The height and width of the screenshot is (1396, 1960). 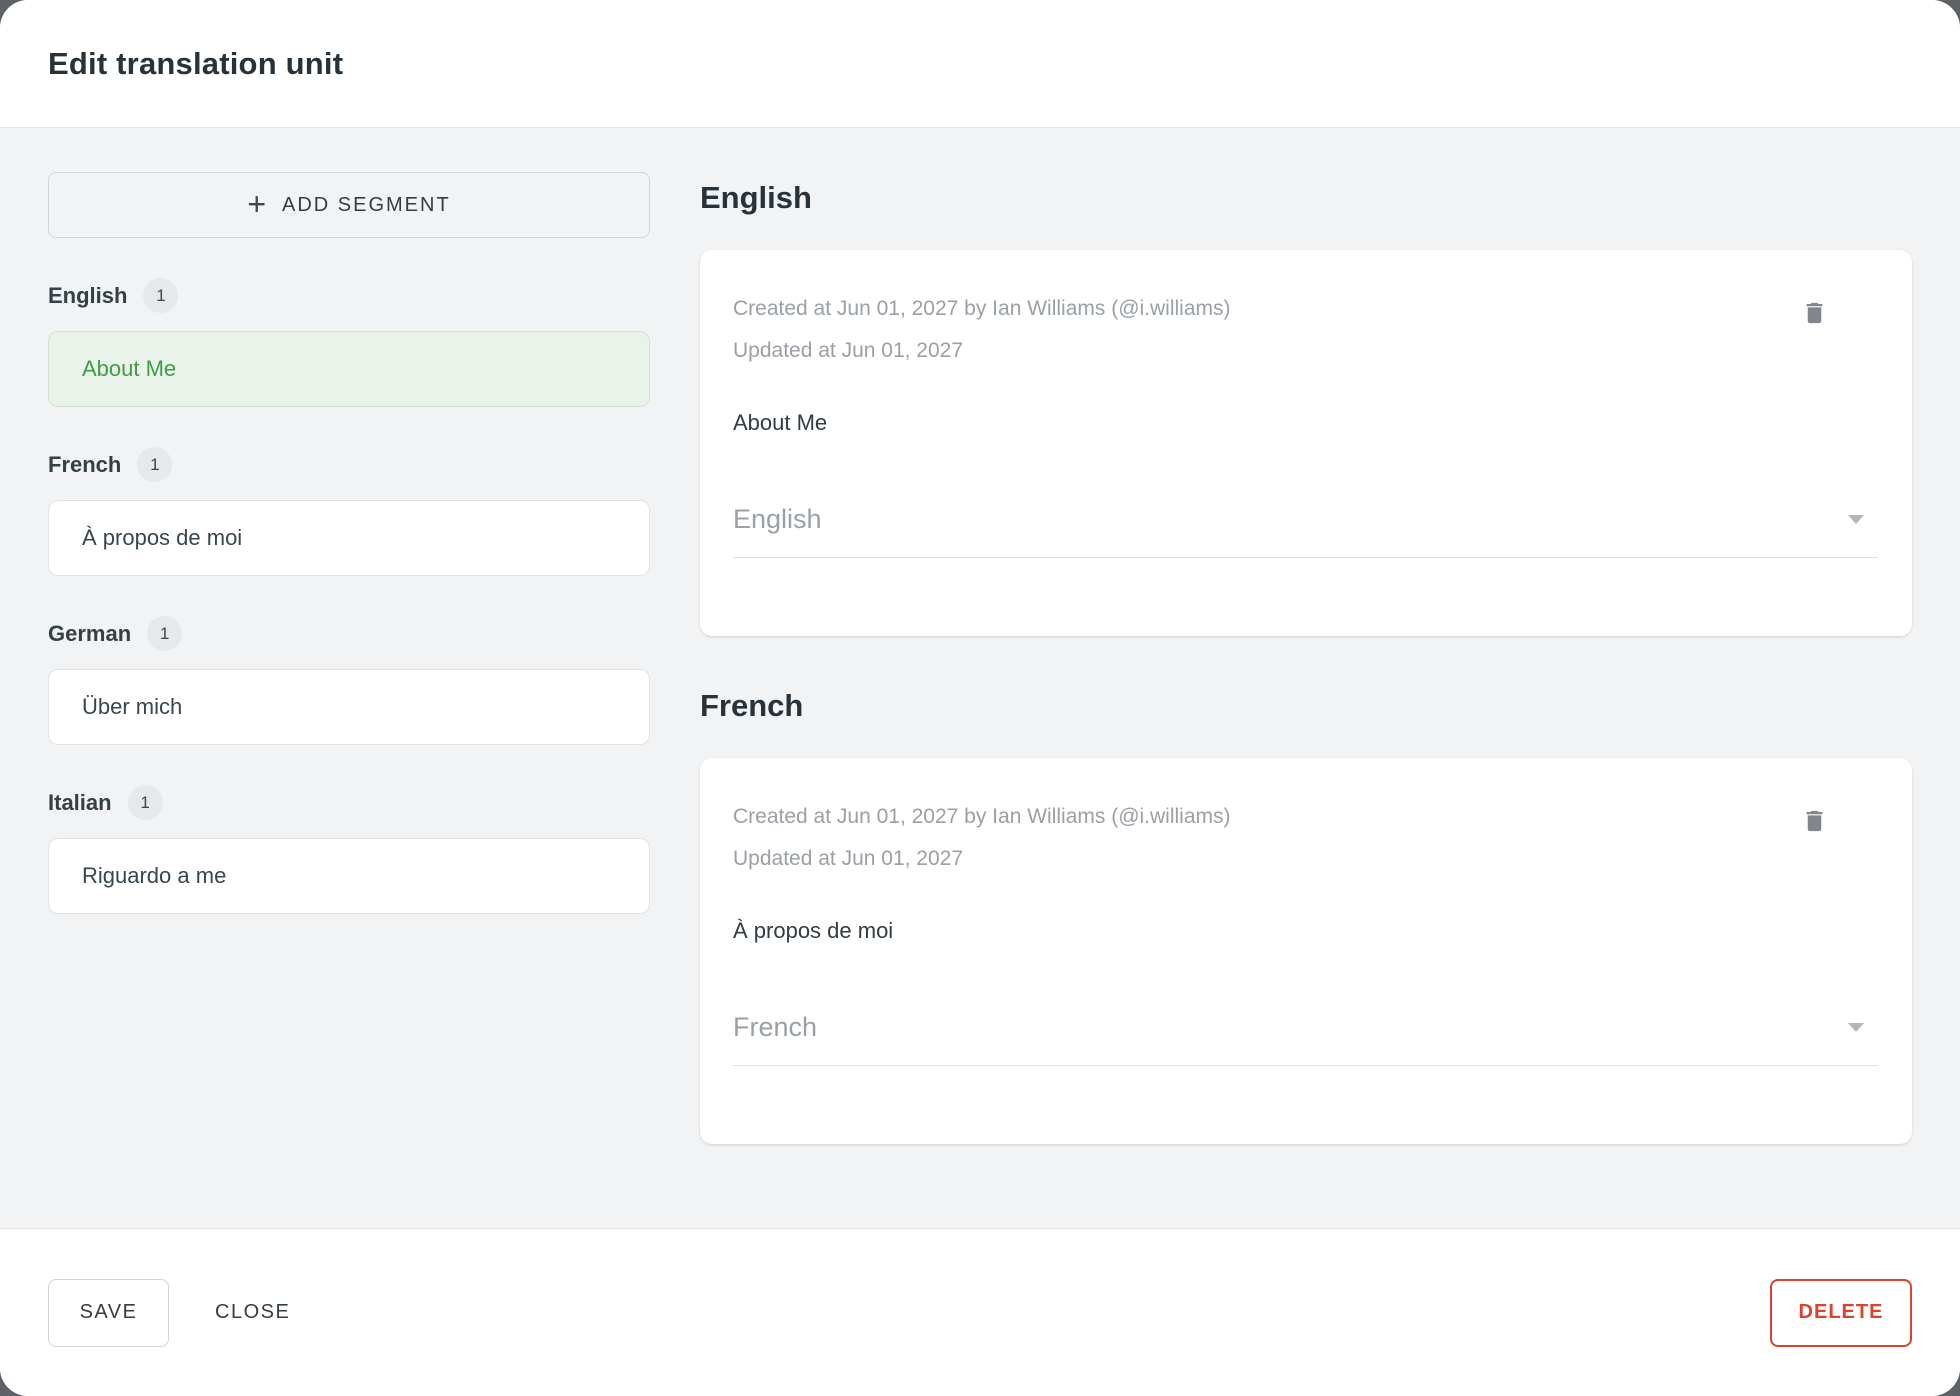 What do you see at coordinates (349, 369) in the screenshot?
I see `segment-item-english: About Me` at bounding box center [349, 369].